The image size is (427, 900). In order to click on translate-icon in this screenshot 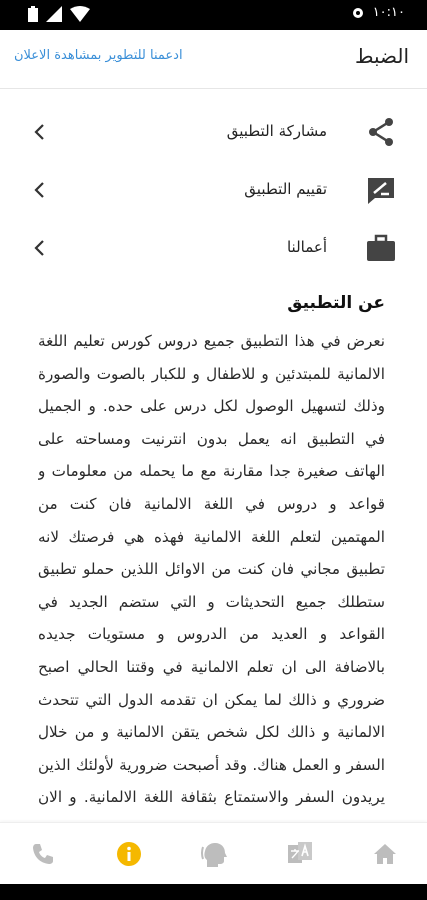, I will do `click(300, 852)`.